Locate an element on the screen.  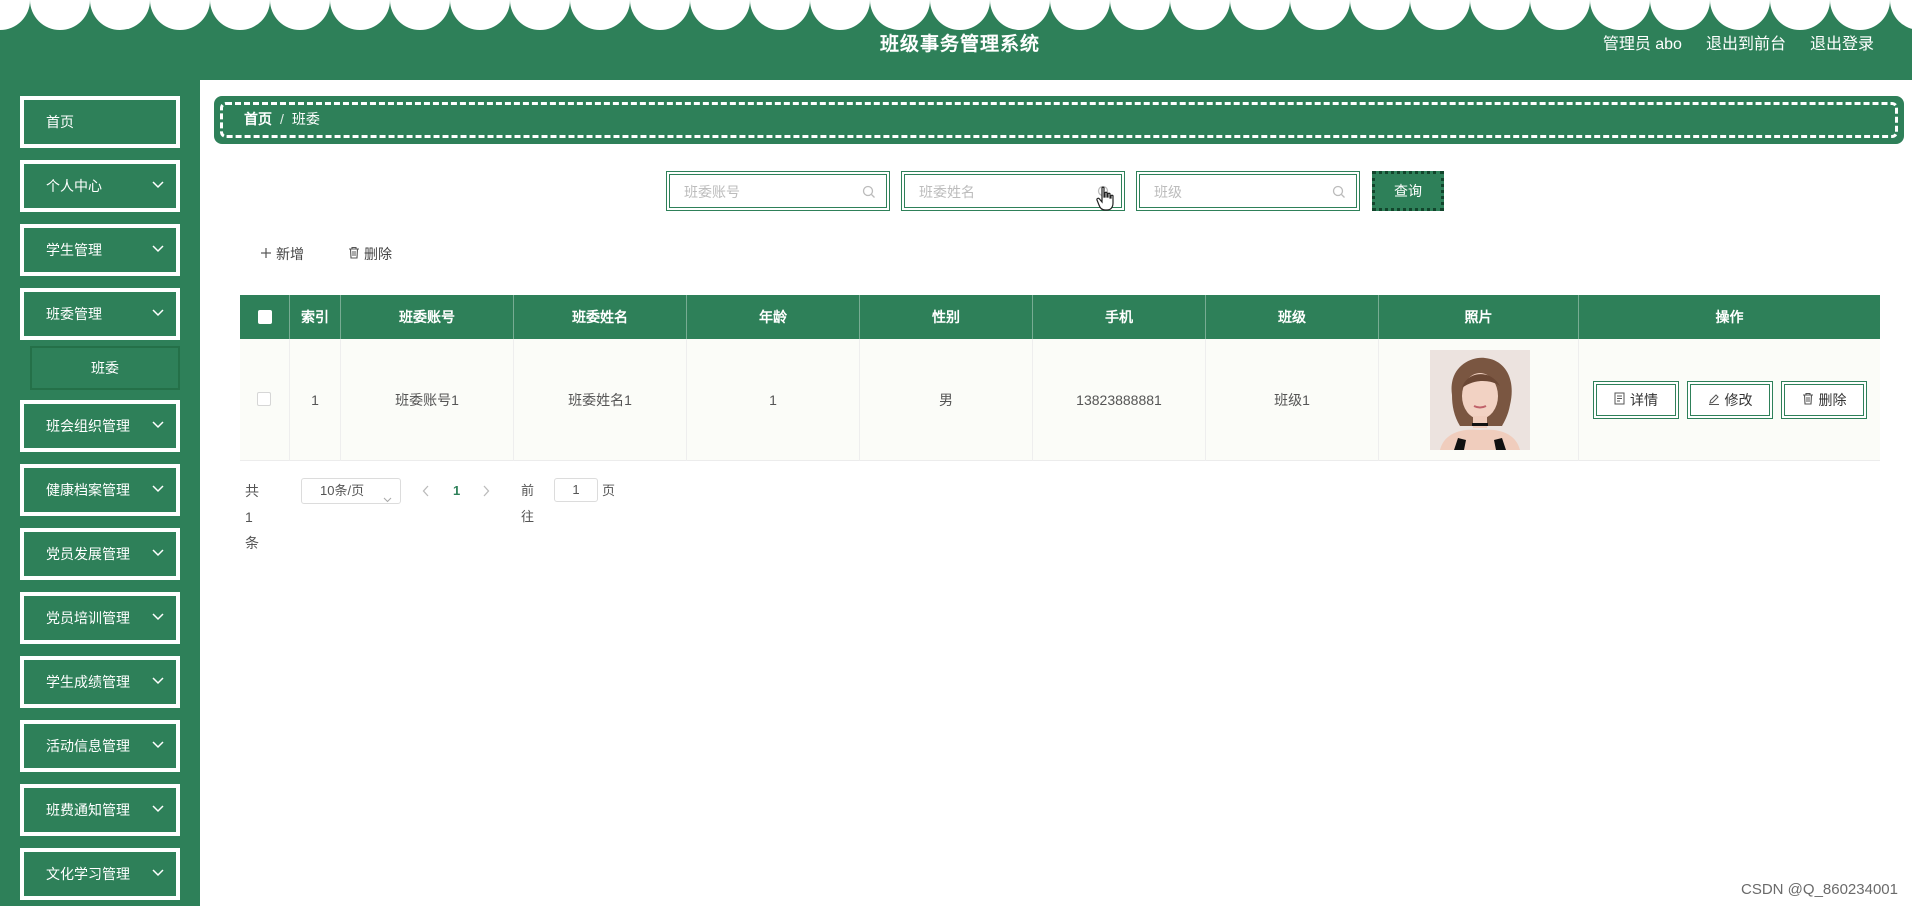
sidebar-item-personal-center: 个人中心 is located at coordinates (100, 186).